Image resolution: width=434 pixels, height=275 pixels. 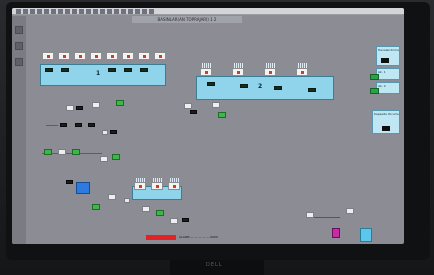 What do you see at coordinates (388, 56) in the screenshot?
I see `right-panel-box: Havalandirma` at bounding box center [388, 56].